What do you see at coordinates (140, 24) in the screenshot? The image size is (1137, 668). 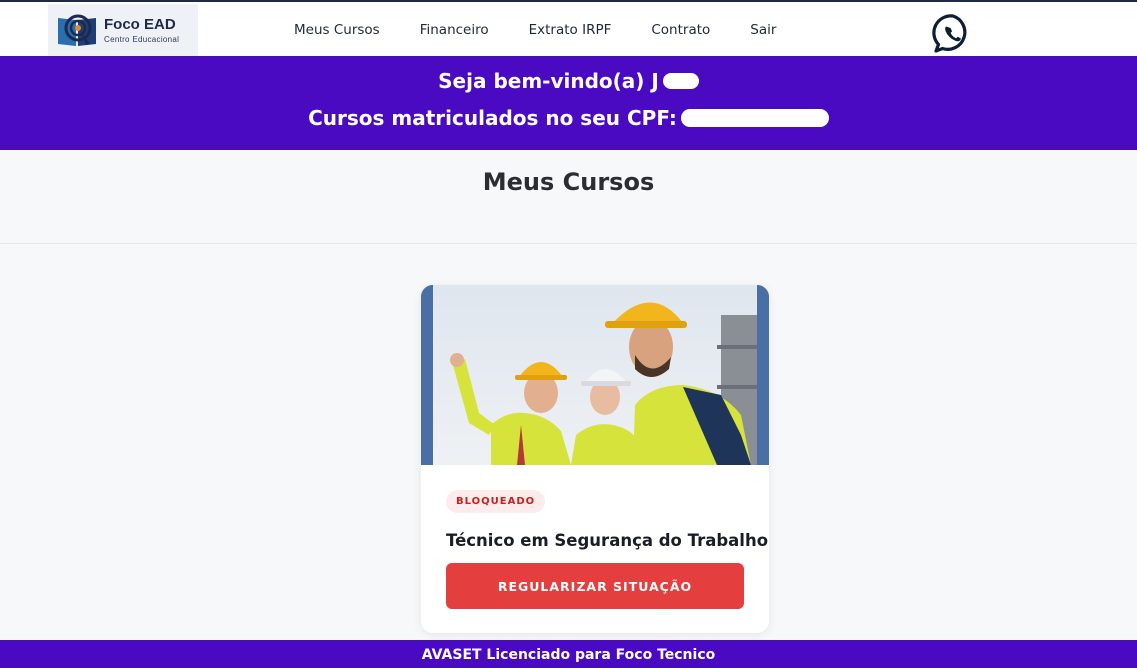 I see `brand-name: Foco EAD` at bounding box center [140, 24].